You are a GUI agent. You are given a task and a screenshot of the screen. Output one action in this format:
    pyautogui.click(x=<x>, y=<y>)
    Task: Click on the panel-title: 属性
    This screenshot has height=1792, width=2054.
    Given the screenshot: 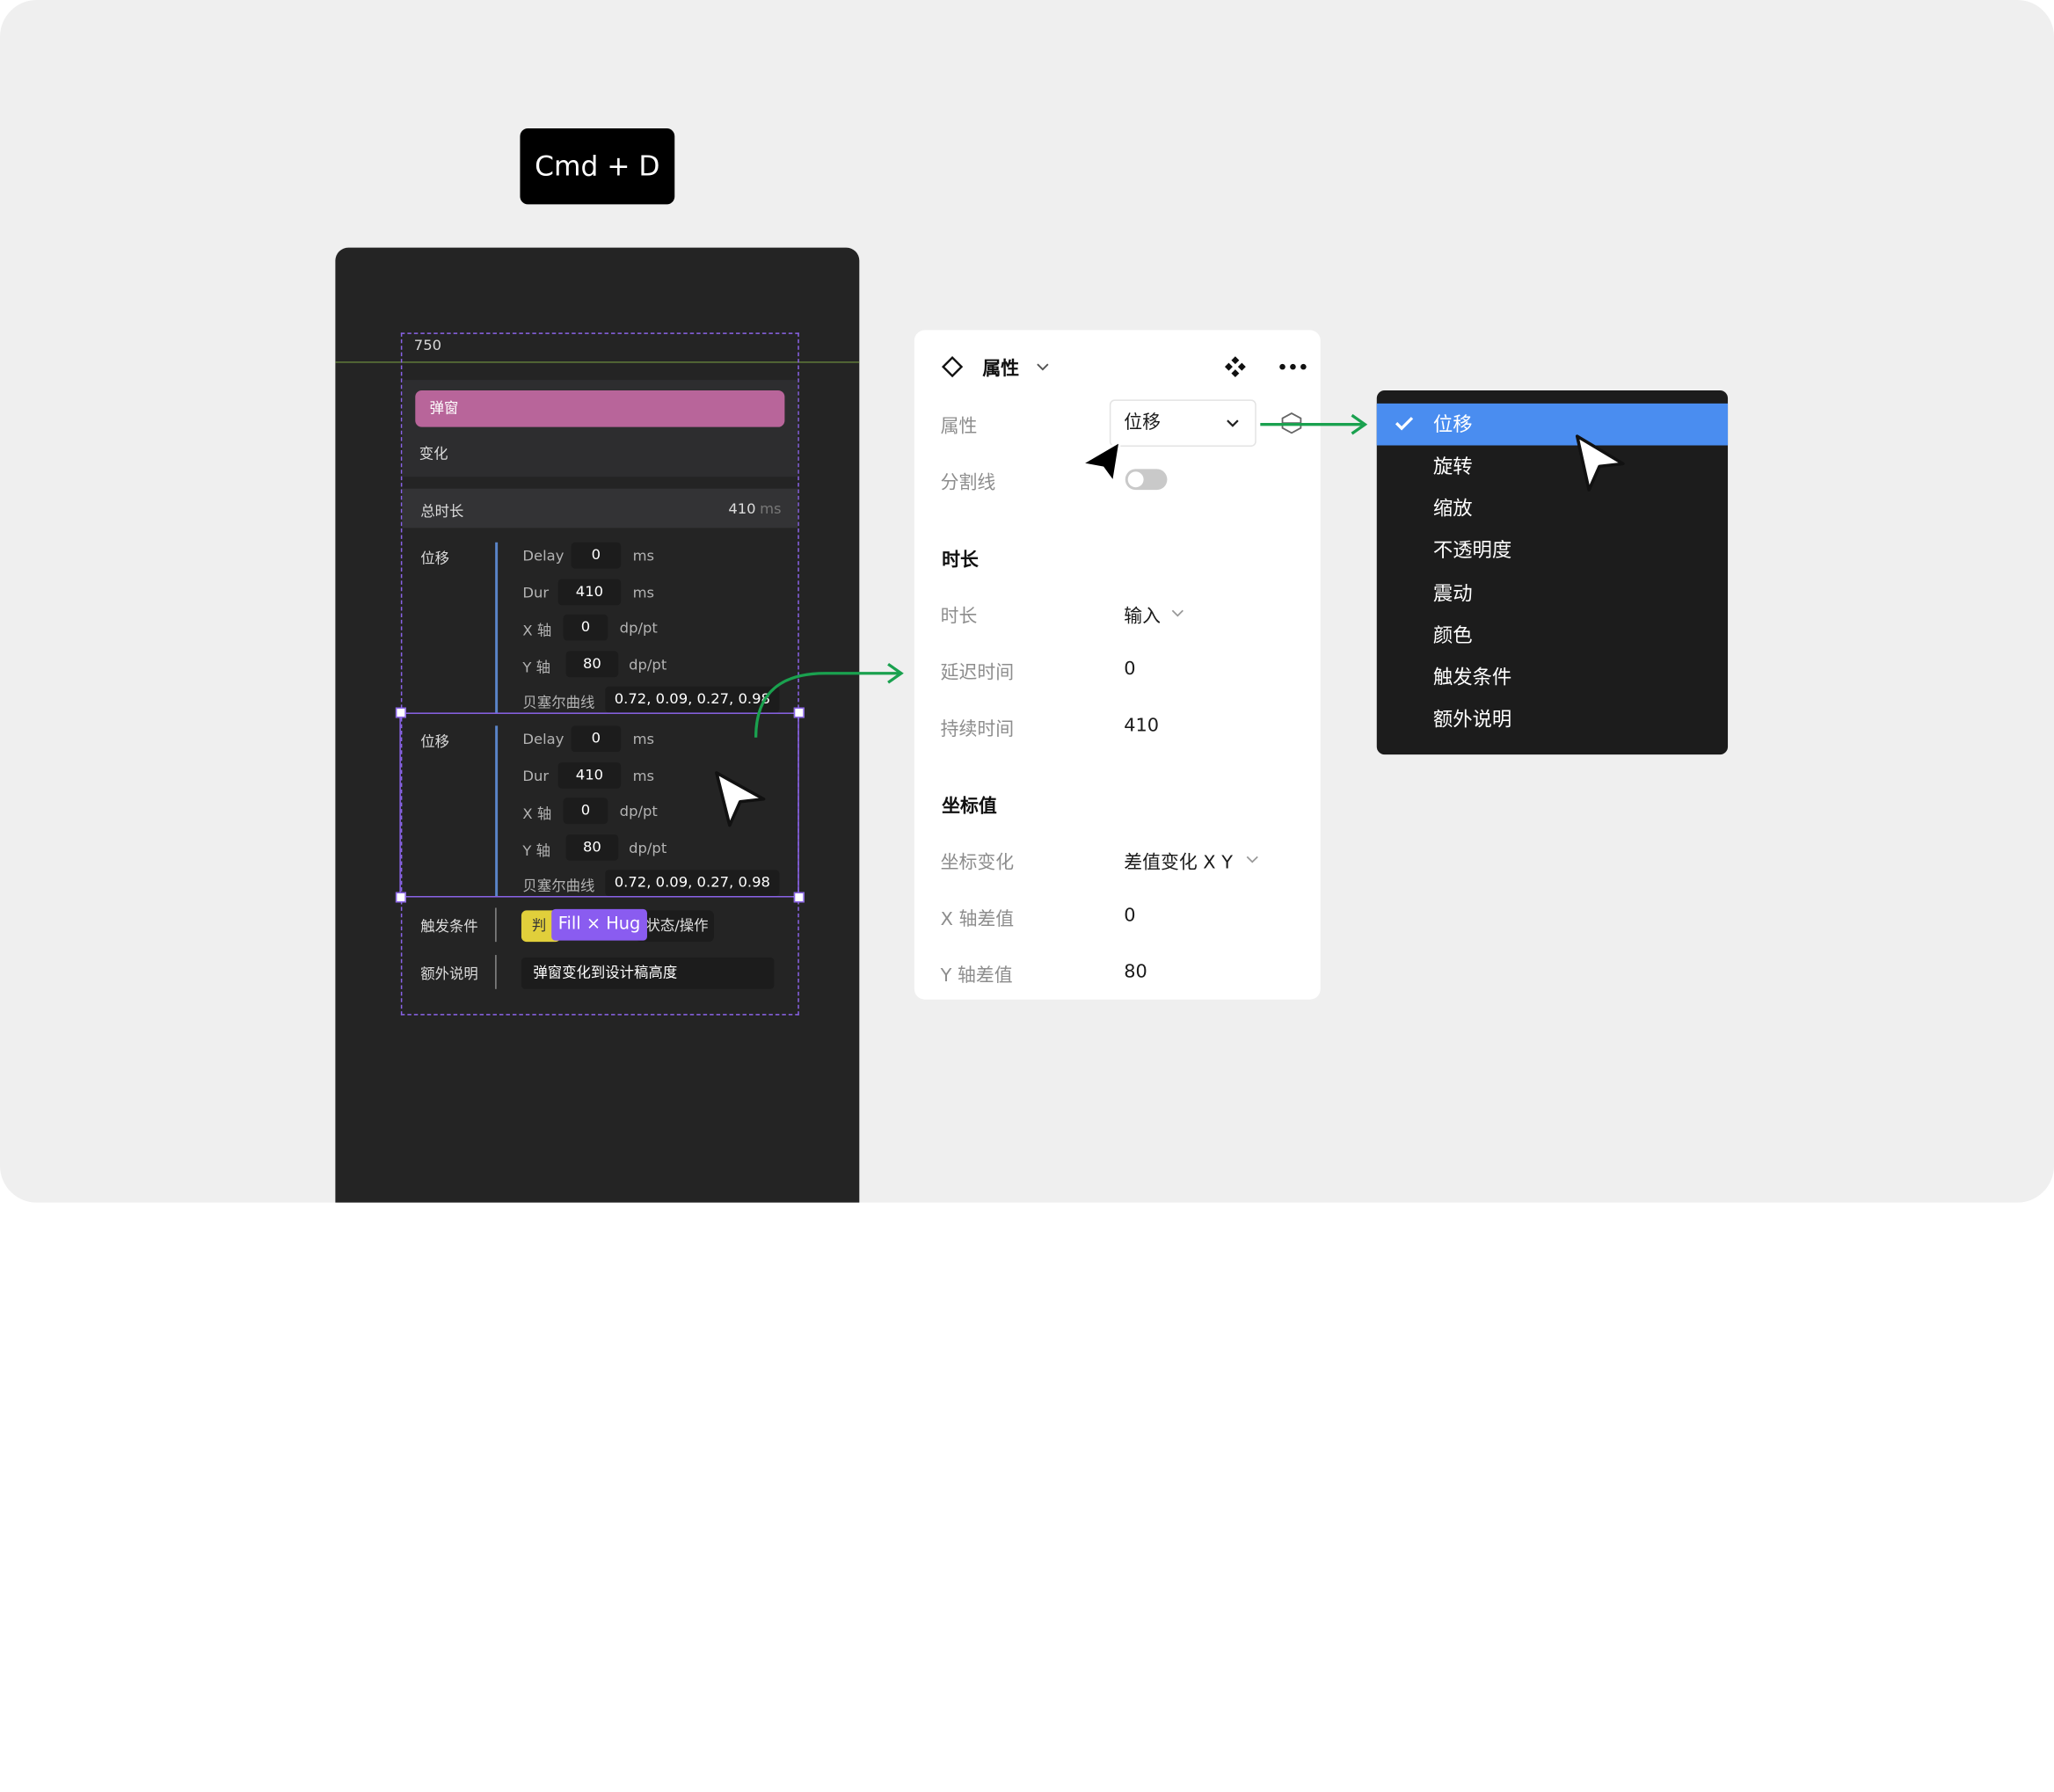 What is the action you would take?
    pyautogui.click(x=1001, y=370)
    